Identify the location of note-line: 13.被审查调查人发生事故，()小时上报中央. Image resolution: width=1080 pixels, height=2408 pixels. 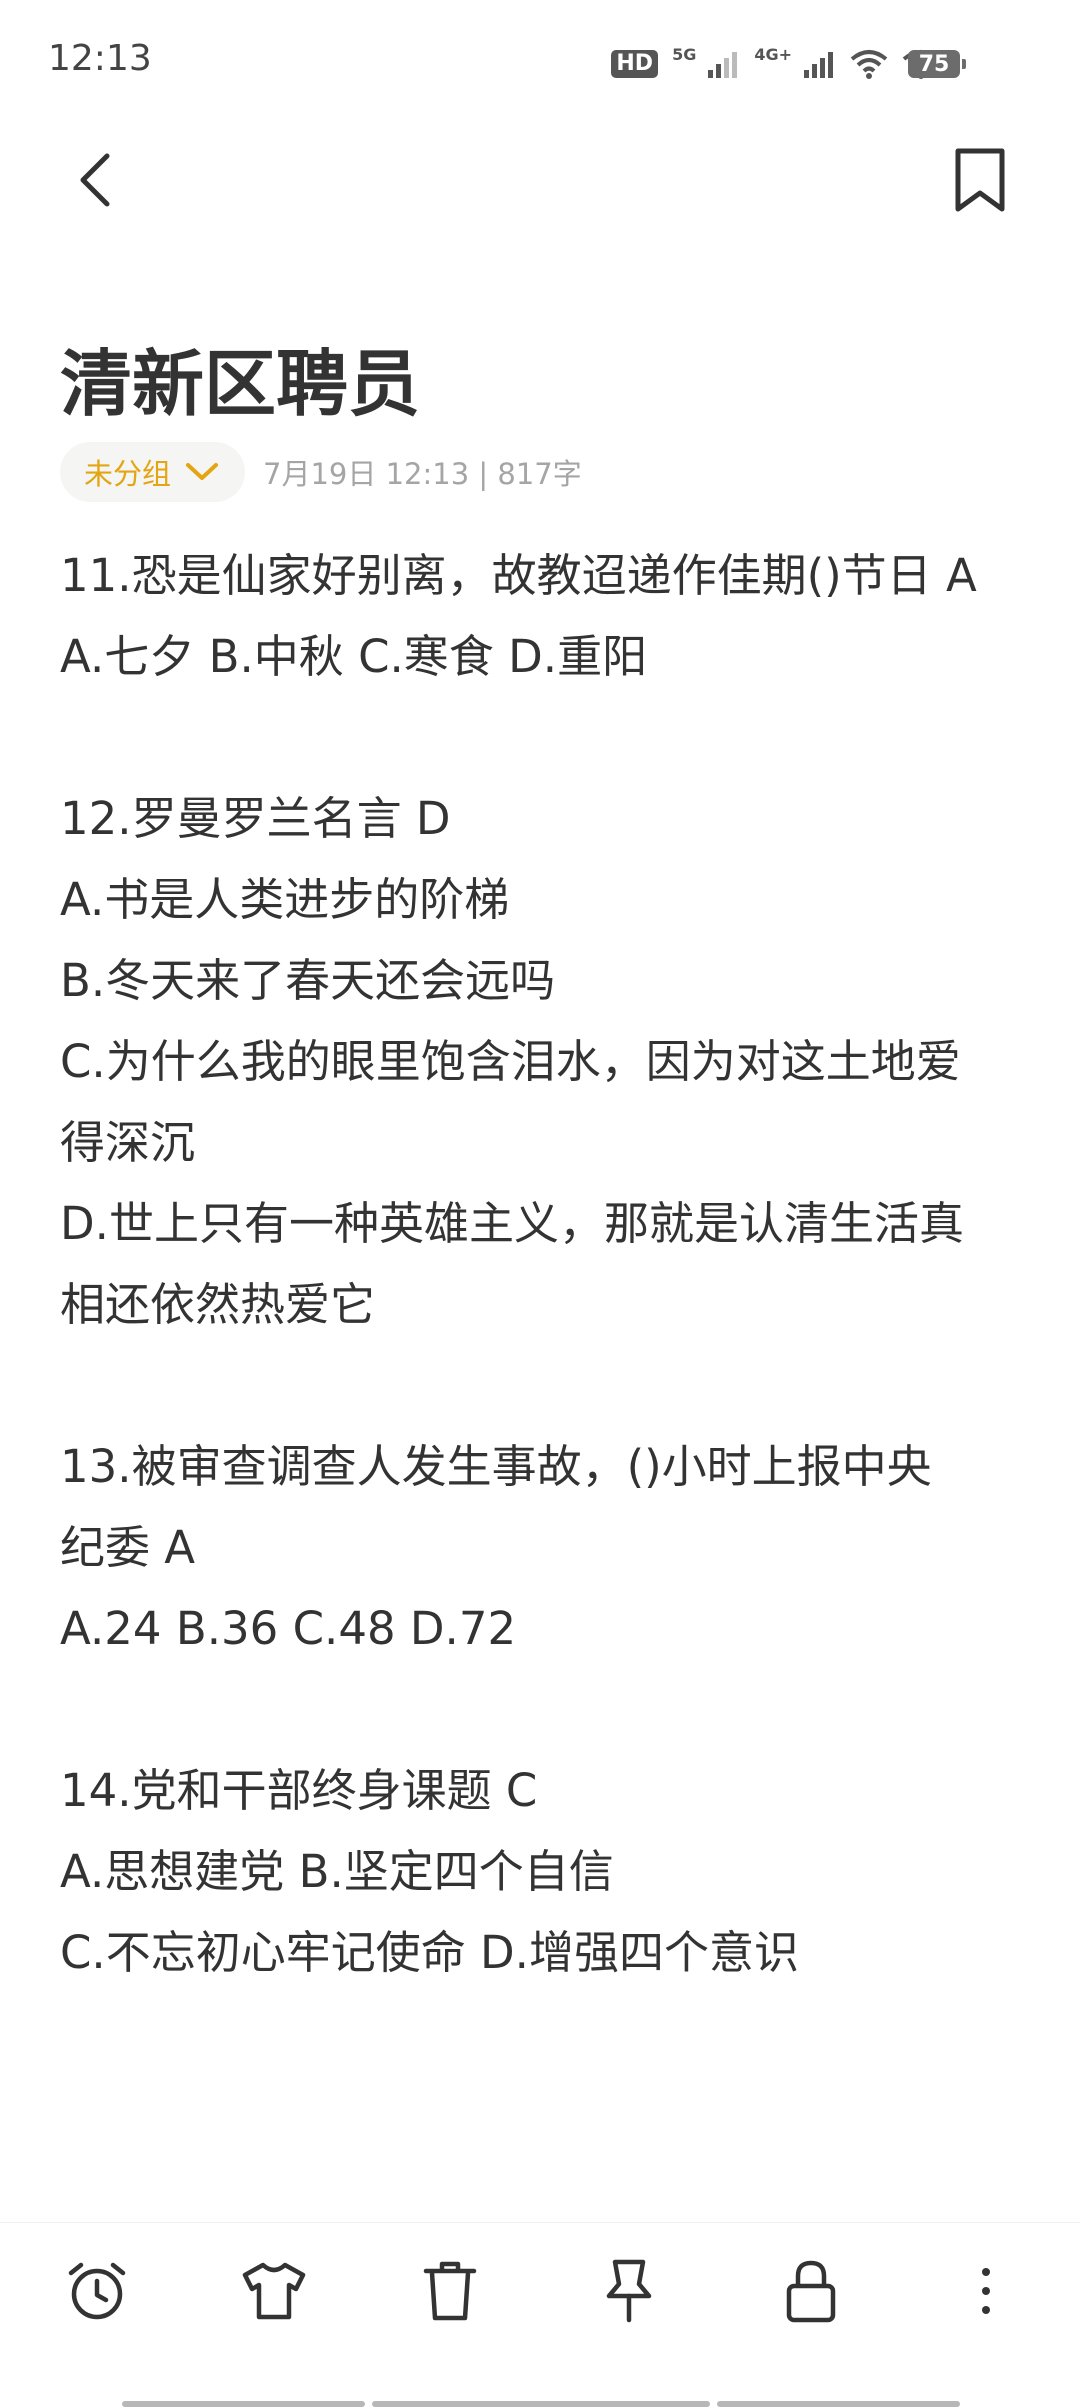
(496, 1466).